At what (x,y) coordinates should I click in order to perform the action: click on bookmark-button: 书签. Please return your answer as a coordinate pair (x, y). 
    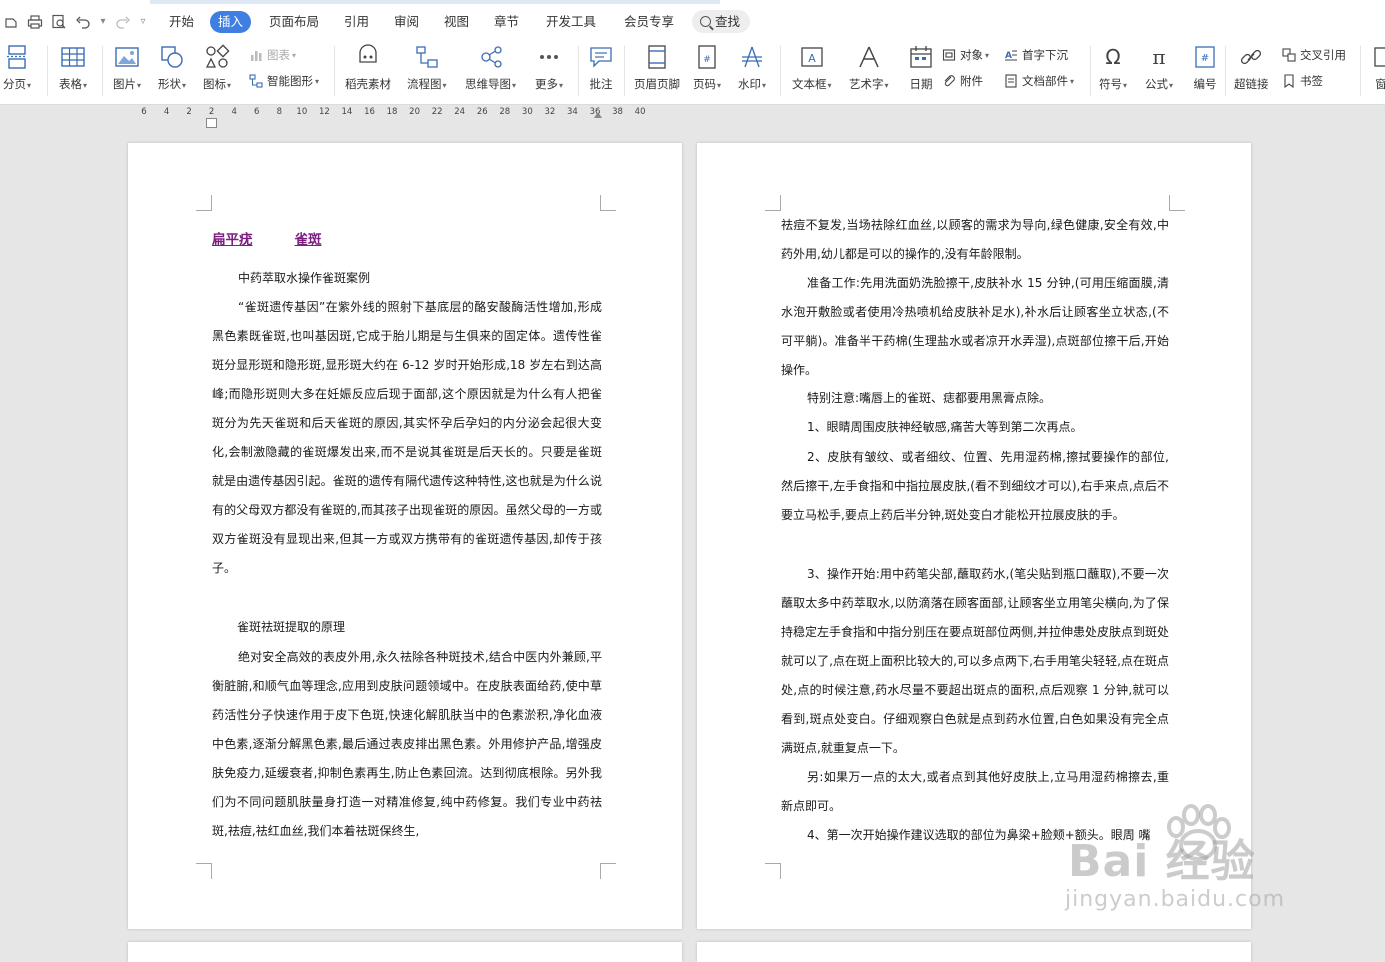
    Looking at the image, I should click on (1302, 81).